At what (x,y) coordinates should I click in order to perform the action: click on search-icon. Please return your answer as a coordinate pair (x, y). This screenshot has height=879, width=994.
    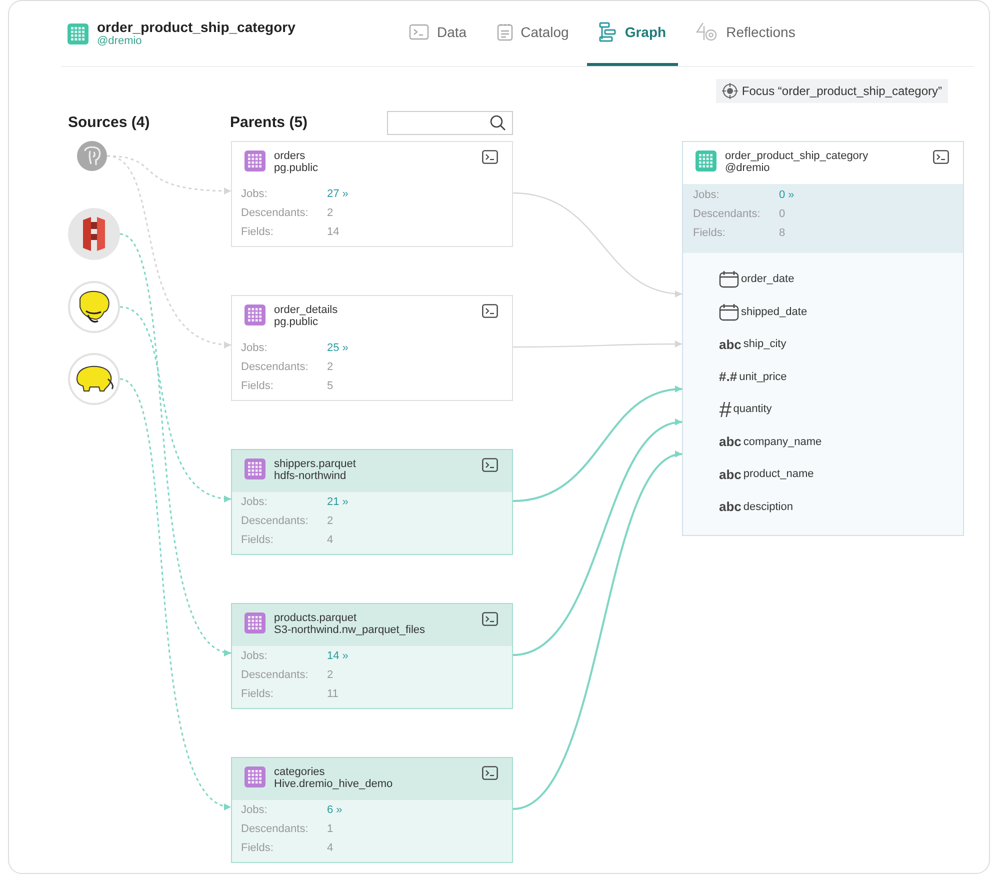
    Looking at the image, I should click on (498, 123).